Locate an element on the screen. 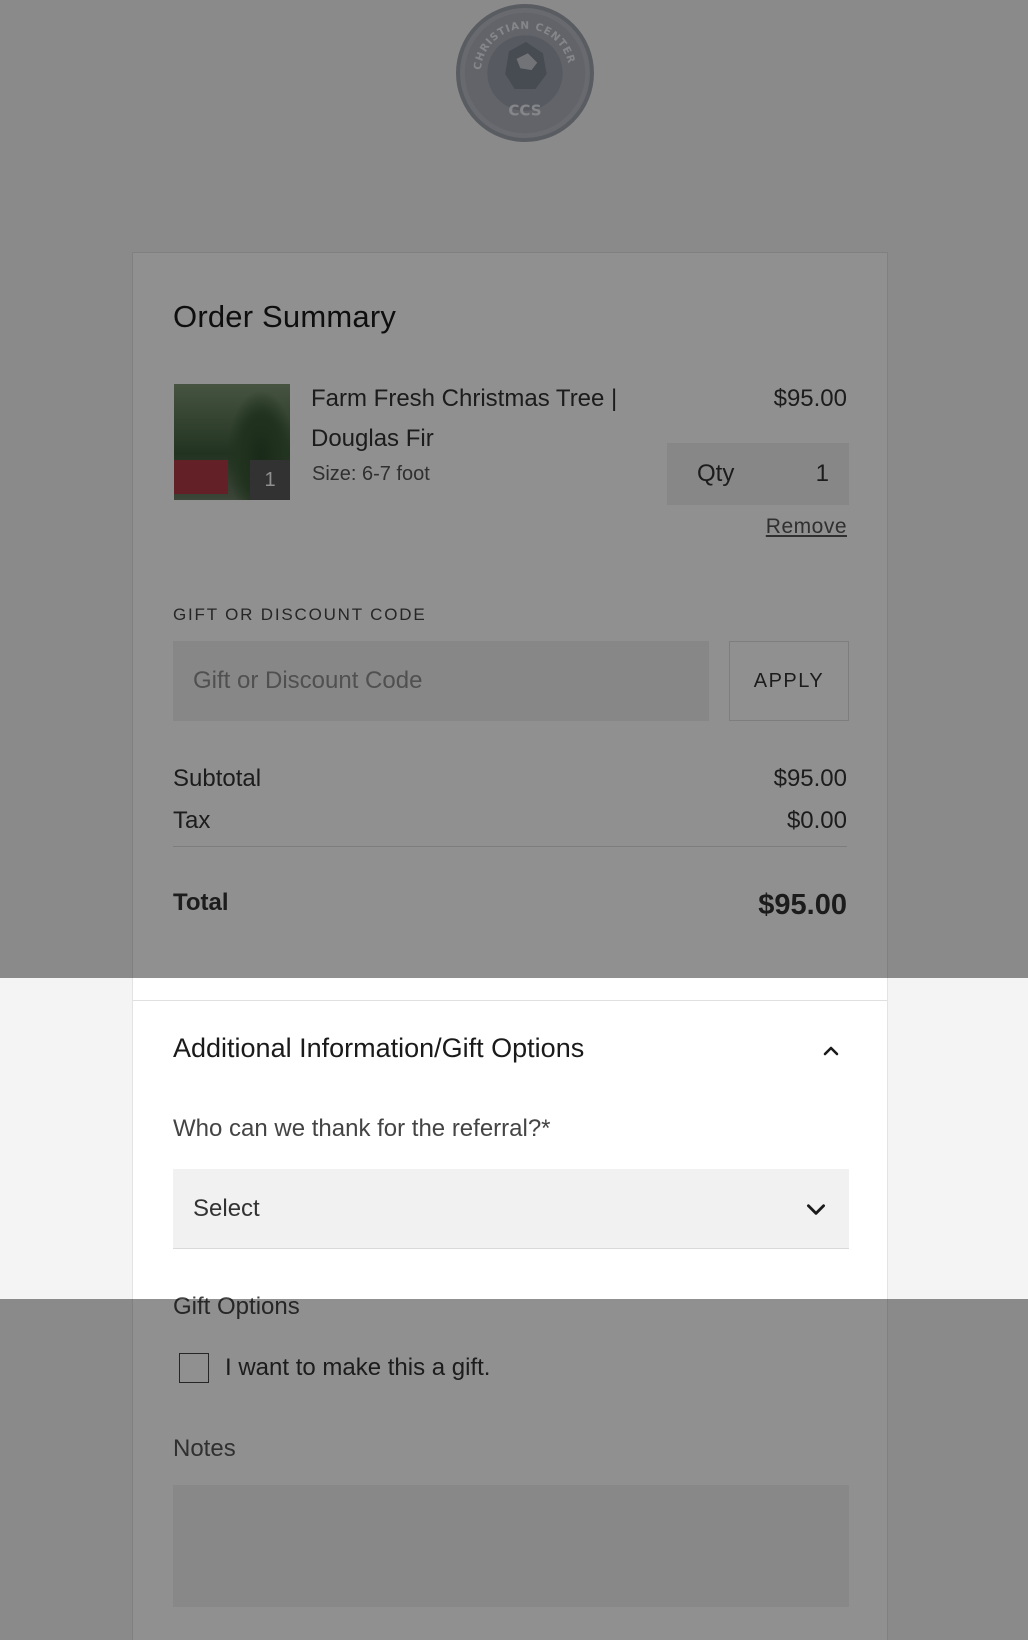  total-label: Total is located at coordinates (201, 902).